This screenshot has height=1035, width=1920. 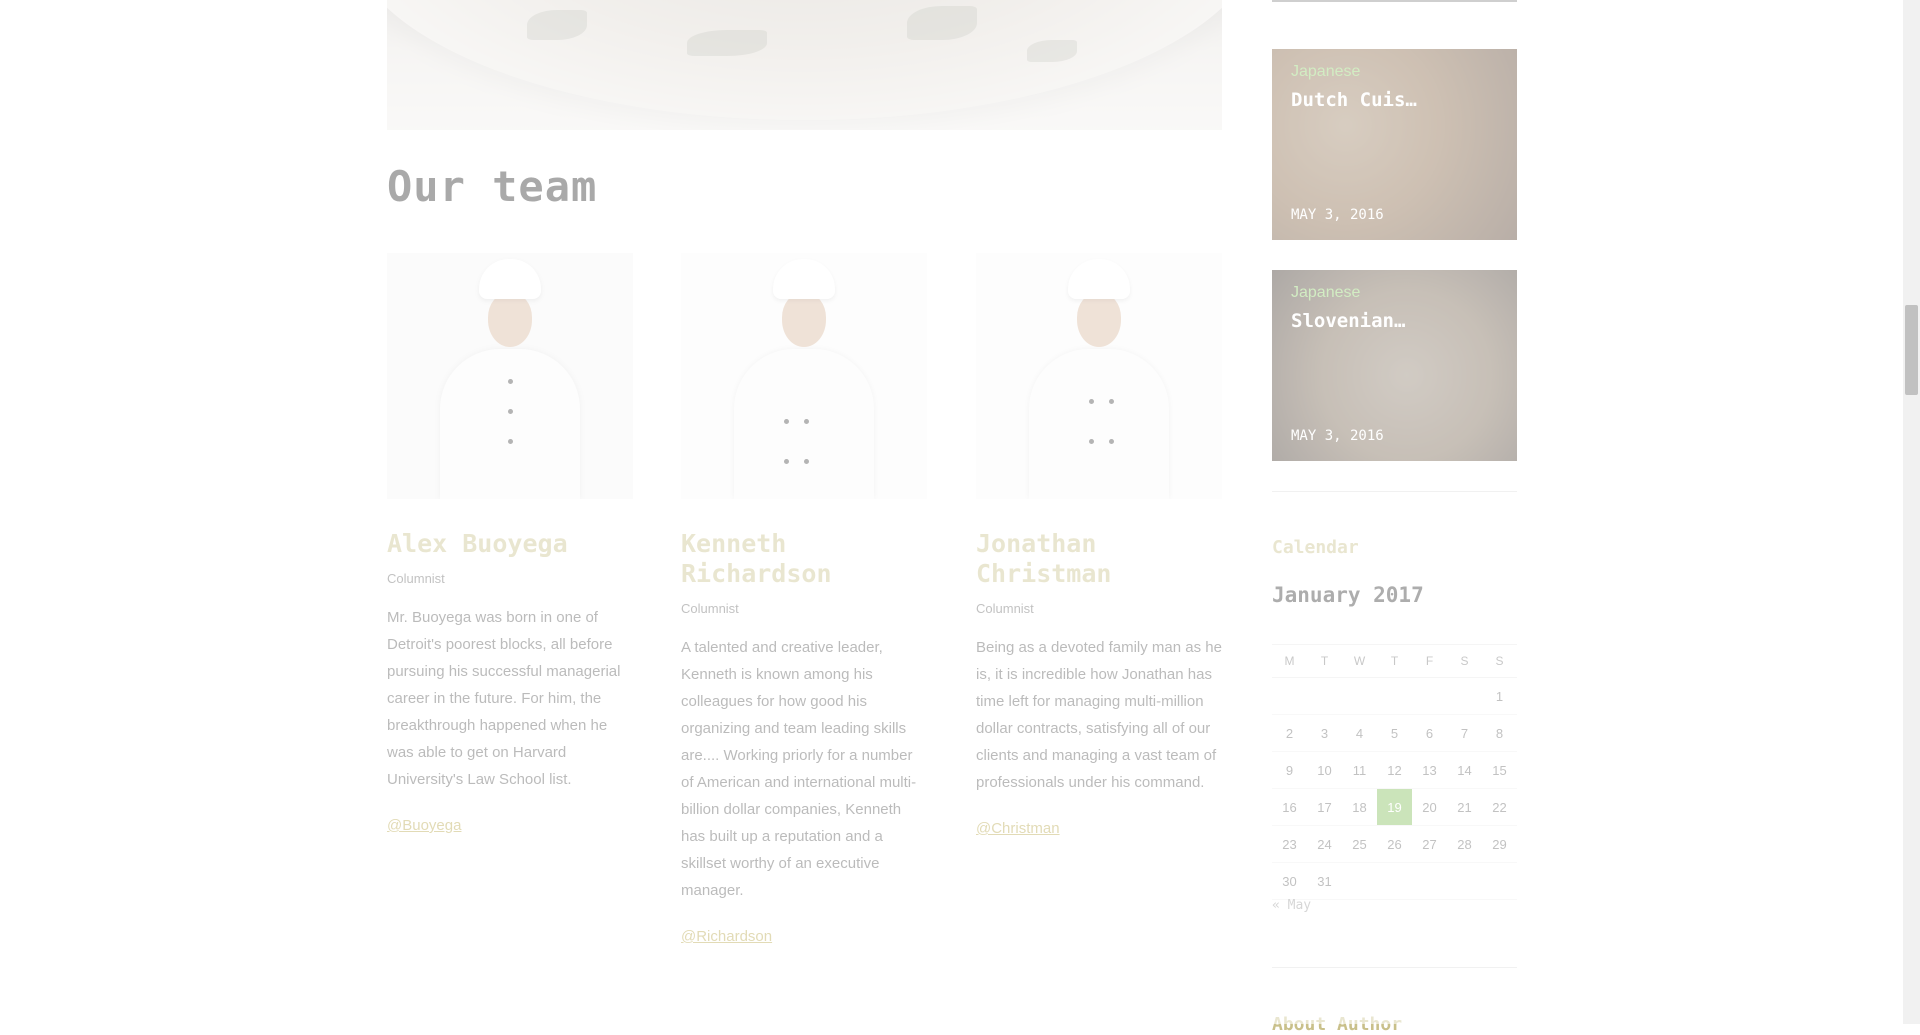 What do you see at coordinates (1499, 807) in the screenshot?
I see `calendar-day: 22` at bounding box center [1499, 807].